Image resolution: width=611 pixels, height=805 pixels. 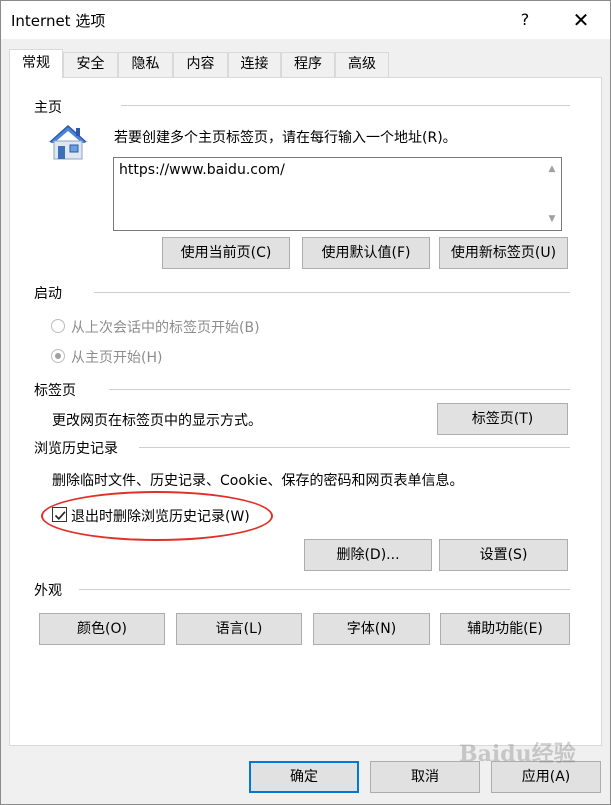 What do you see at coordinates (503, 253) in the screenshot?
I see `use-new-tab-button: 使用新标签页(U)` at bounding box center [503, 253].